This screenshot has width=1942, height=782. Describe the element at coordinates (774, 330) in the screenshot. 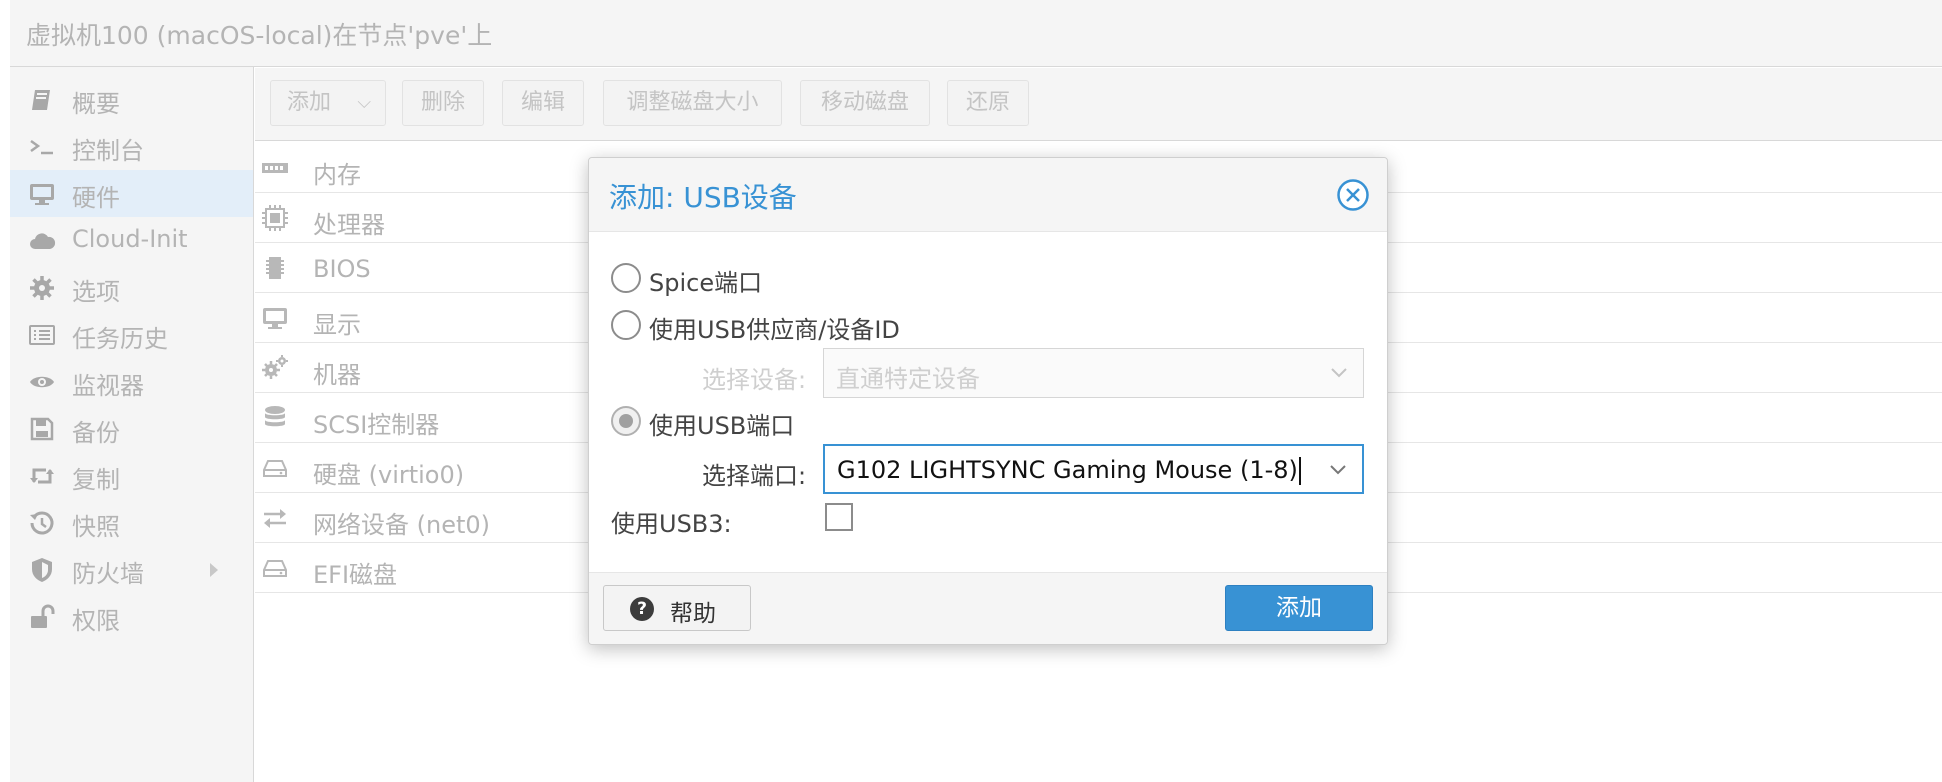

I see `vendor-device-label: 使用USB供应商/设备ID` at that location.